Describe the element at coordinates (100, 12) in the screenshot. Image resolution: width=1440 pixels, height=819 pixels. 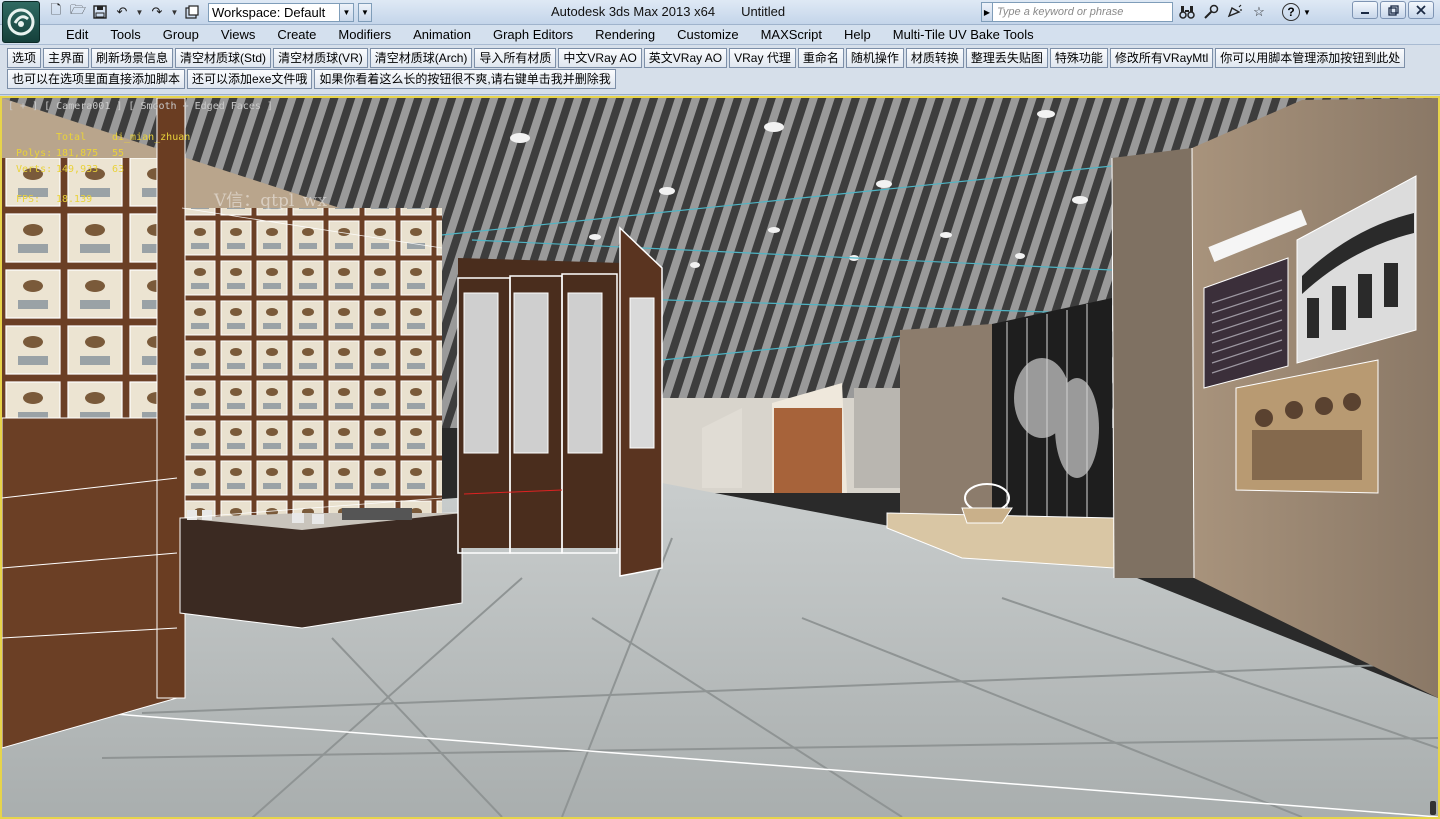
I see `save-icon` at that location.